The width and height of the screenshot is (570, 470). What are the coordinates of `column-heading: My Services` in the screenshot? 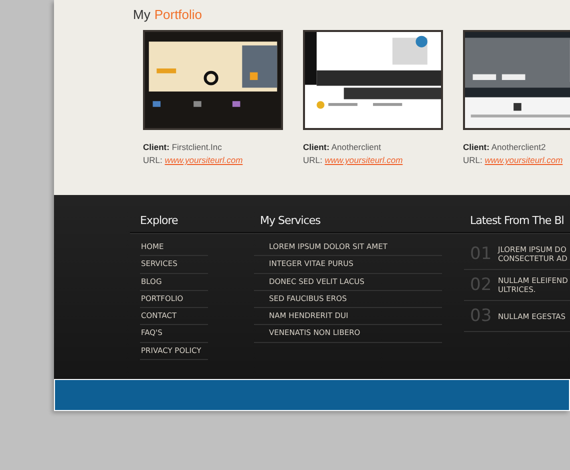 It's located at (291, 221).